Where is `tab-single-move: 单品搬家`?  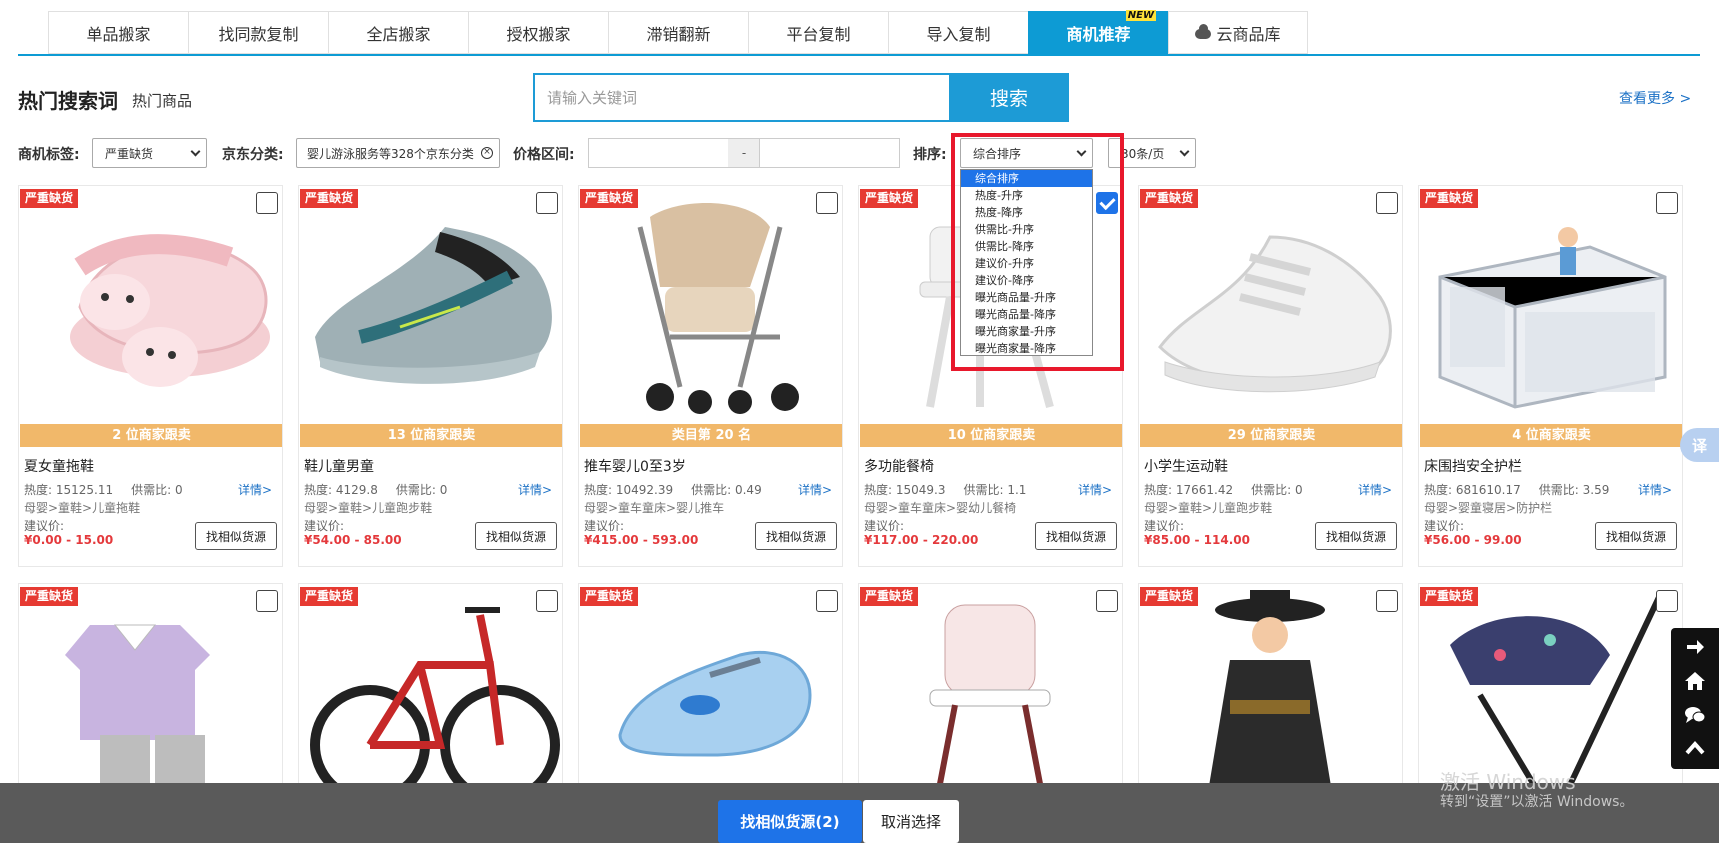 tab-single-move: 单品搬家 is located at coordinates (118, 32).